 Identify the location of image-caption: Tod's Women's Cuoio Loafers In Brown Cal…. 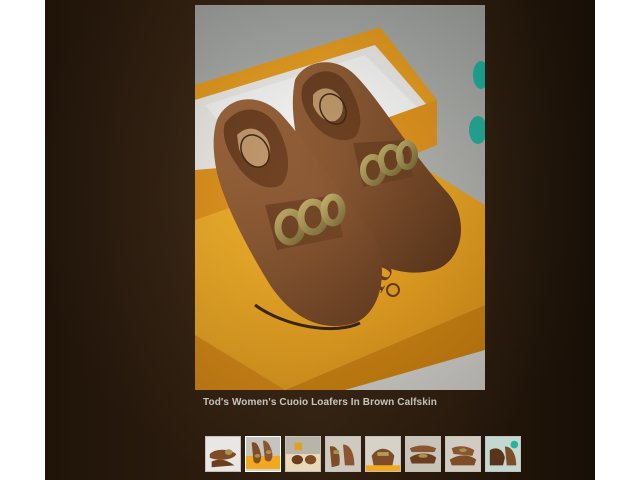
(320, 402).